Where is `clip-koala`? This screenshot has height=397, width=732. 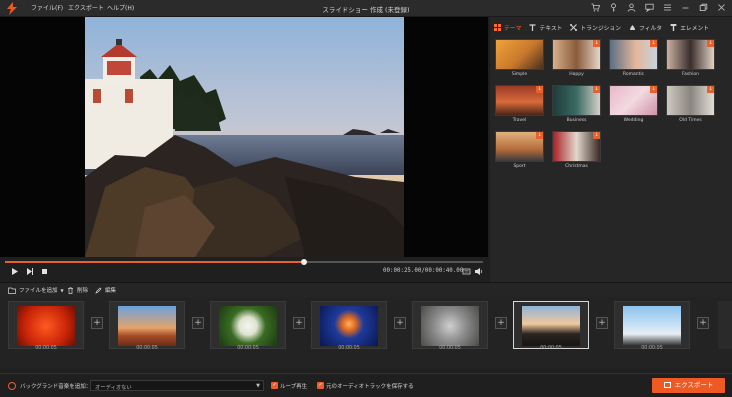
clip-koala is located at coordinates (450, 325).